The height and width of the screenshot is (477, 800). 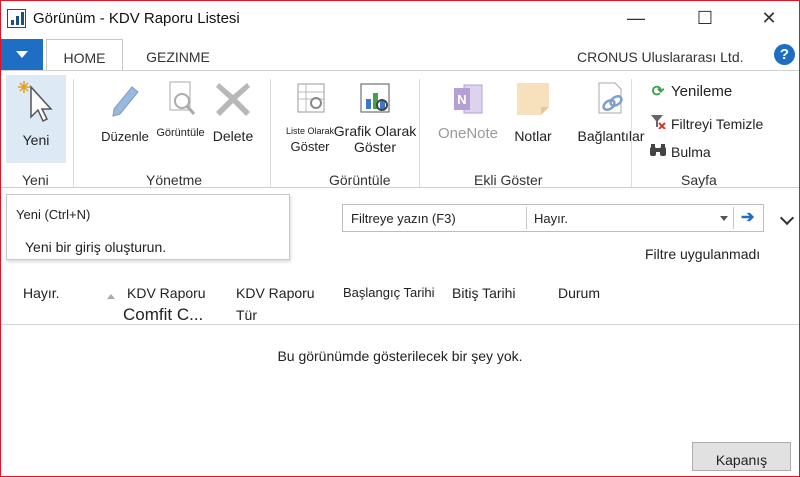 What do you see at coordinates (275, 293) in the screenshot?
I see `column-tur-label-1: KDV Raporu` at bounding box center [275, 293].